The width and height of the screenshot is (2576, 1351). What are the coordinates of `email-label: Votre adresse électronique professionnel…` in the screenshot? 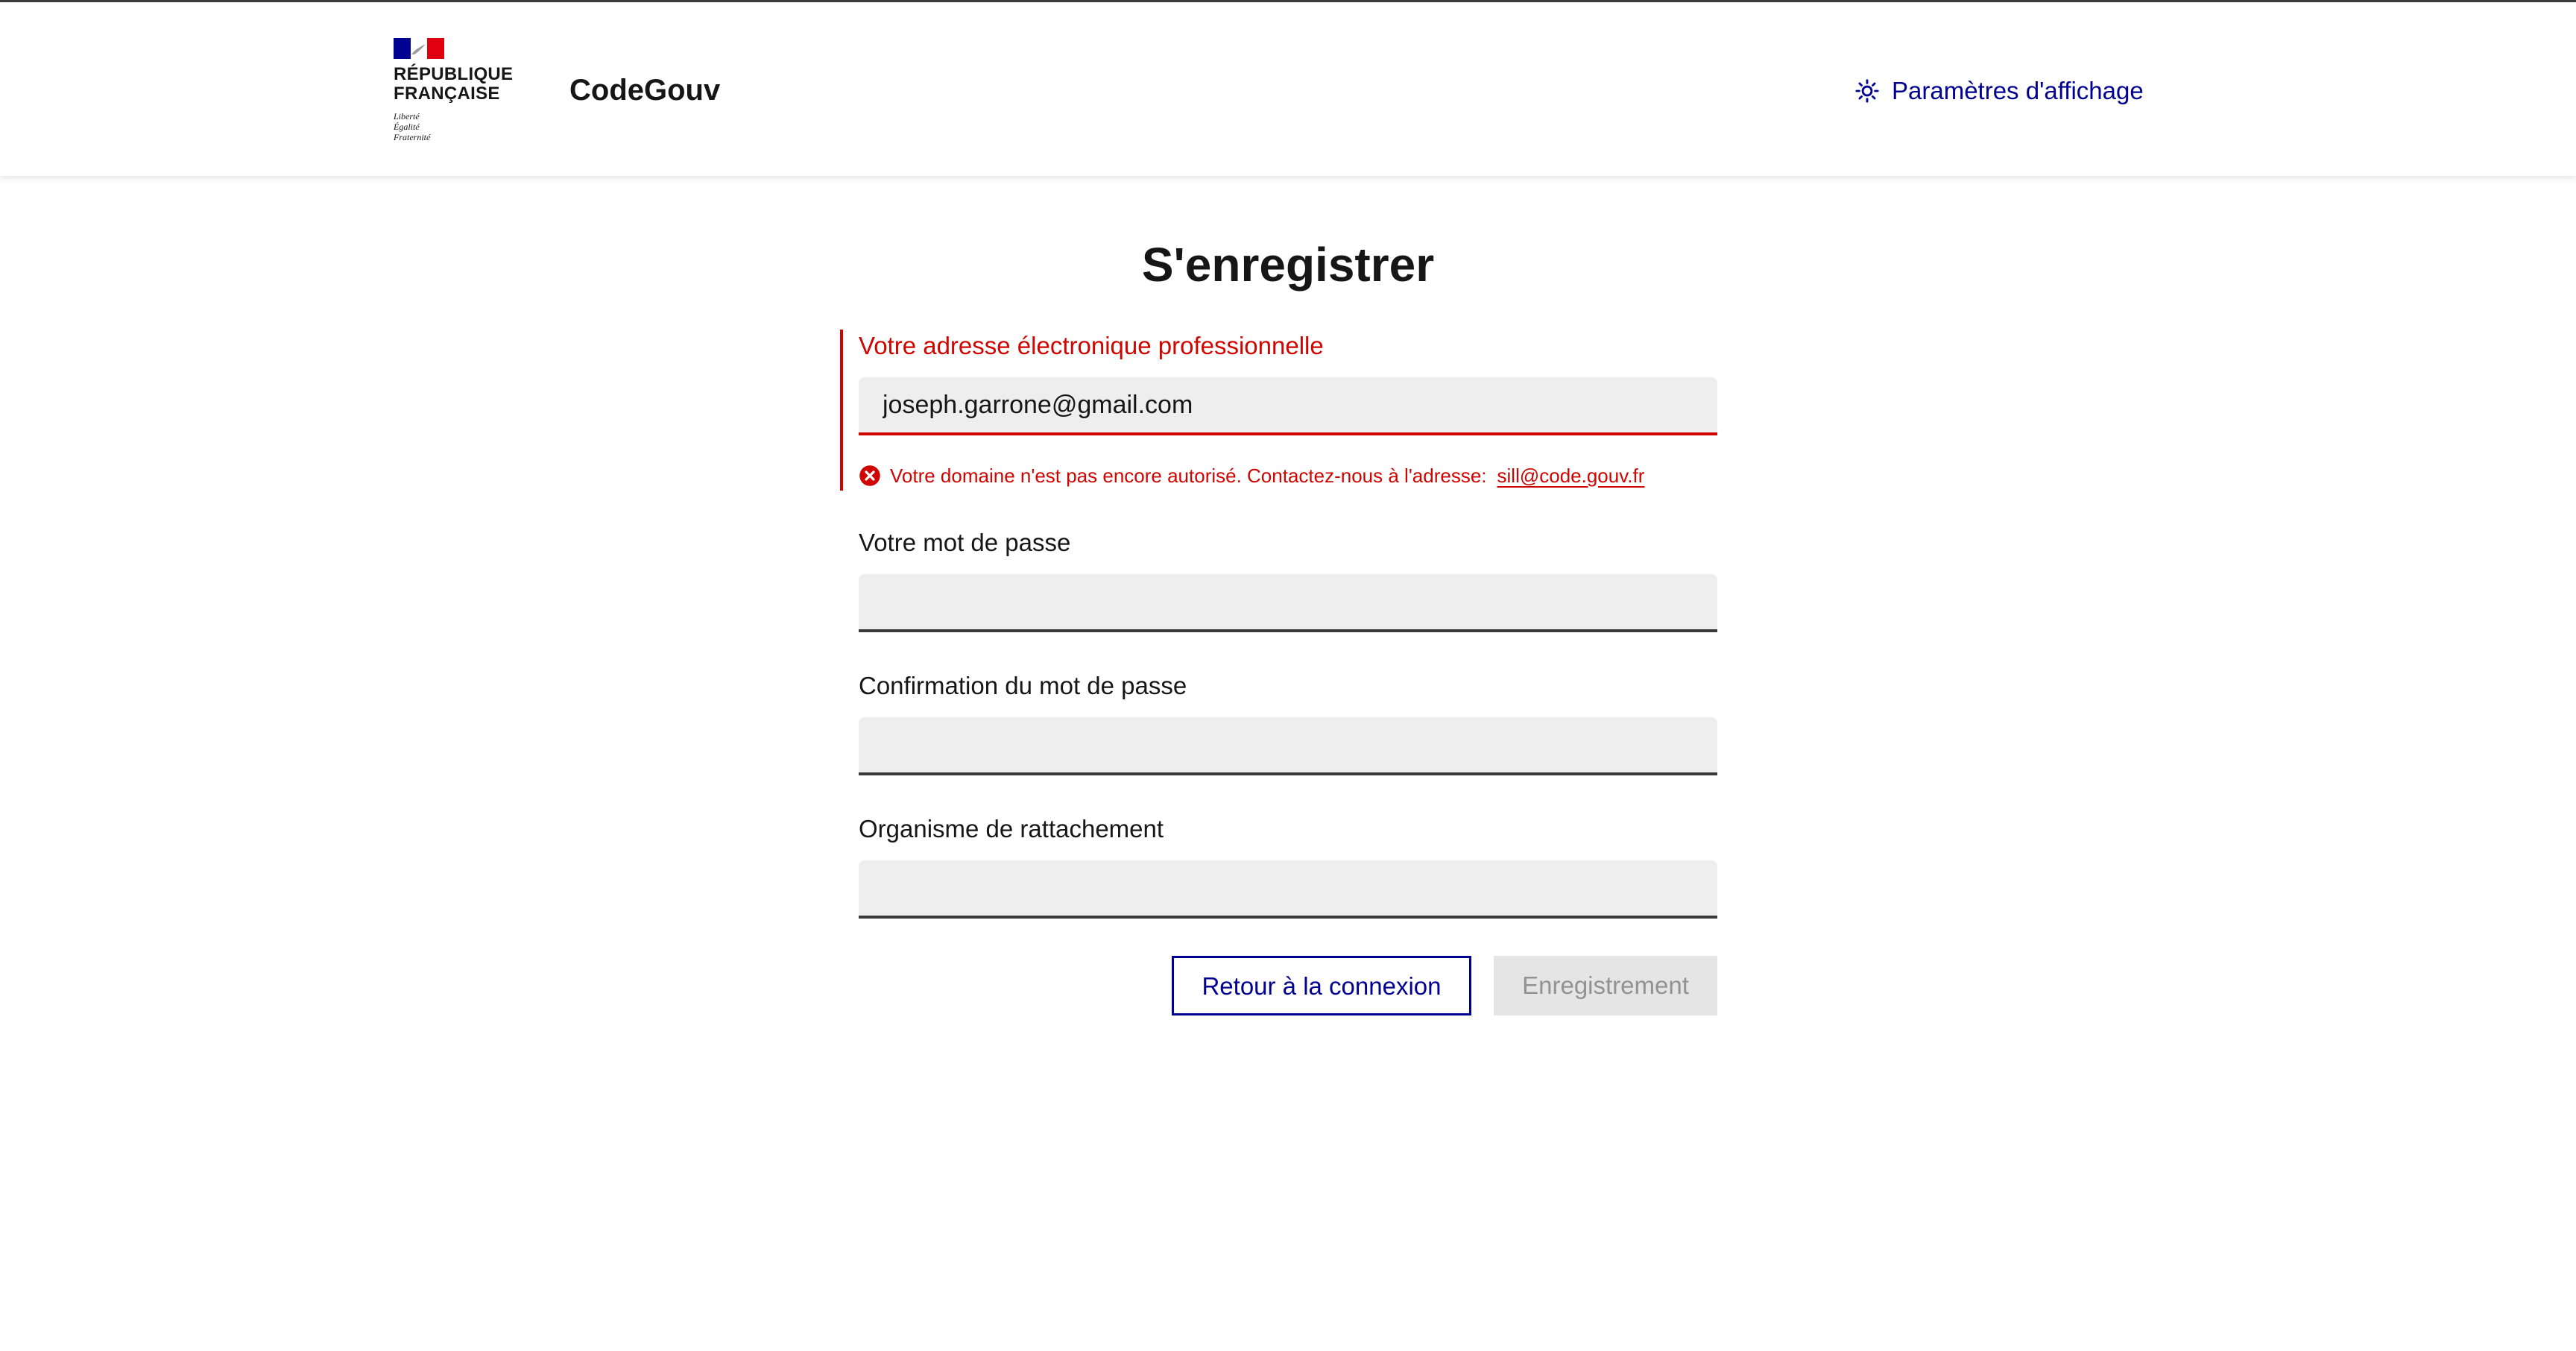 It's located at (1091, 345).